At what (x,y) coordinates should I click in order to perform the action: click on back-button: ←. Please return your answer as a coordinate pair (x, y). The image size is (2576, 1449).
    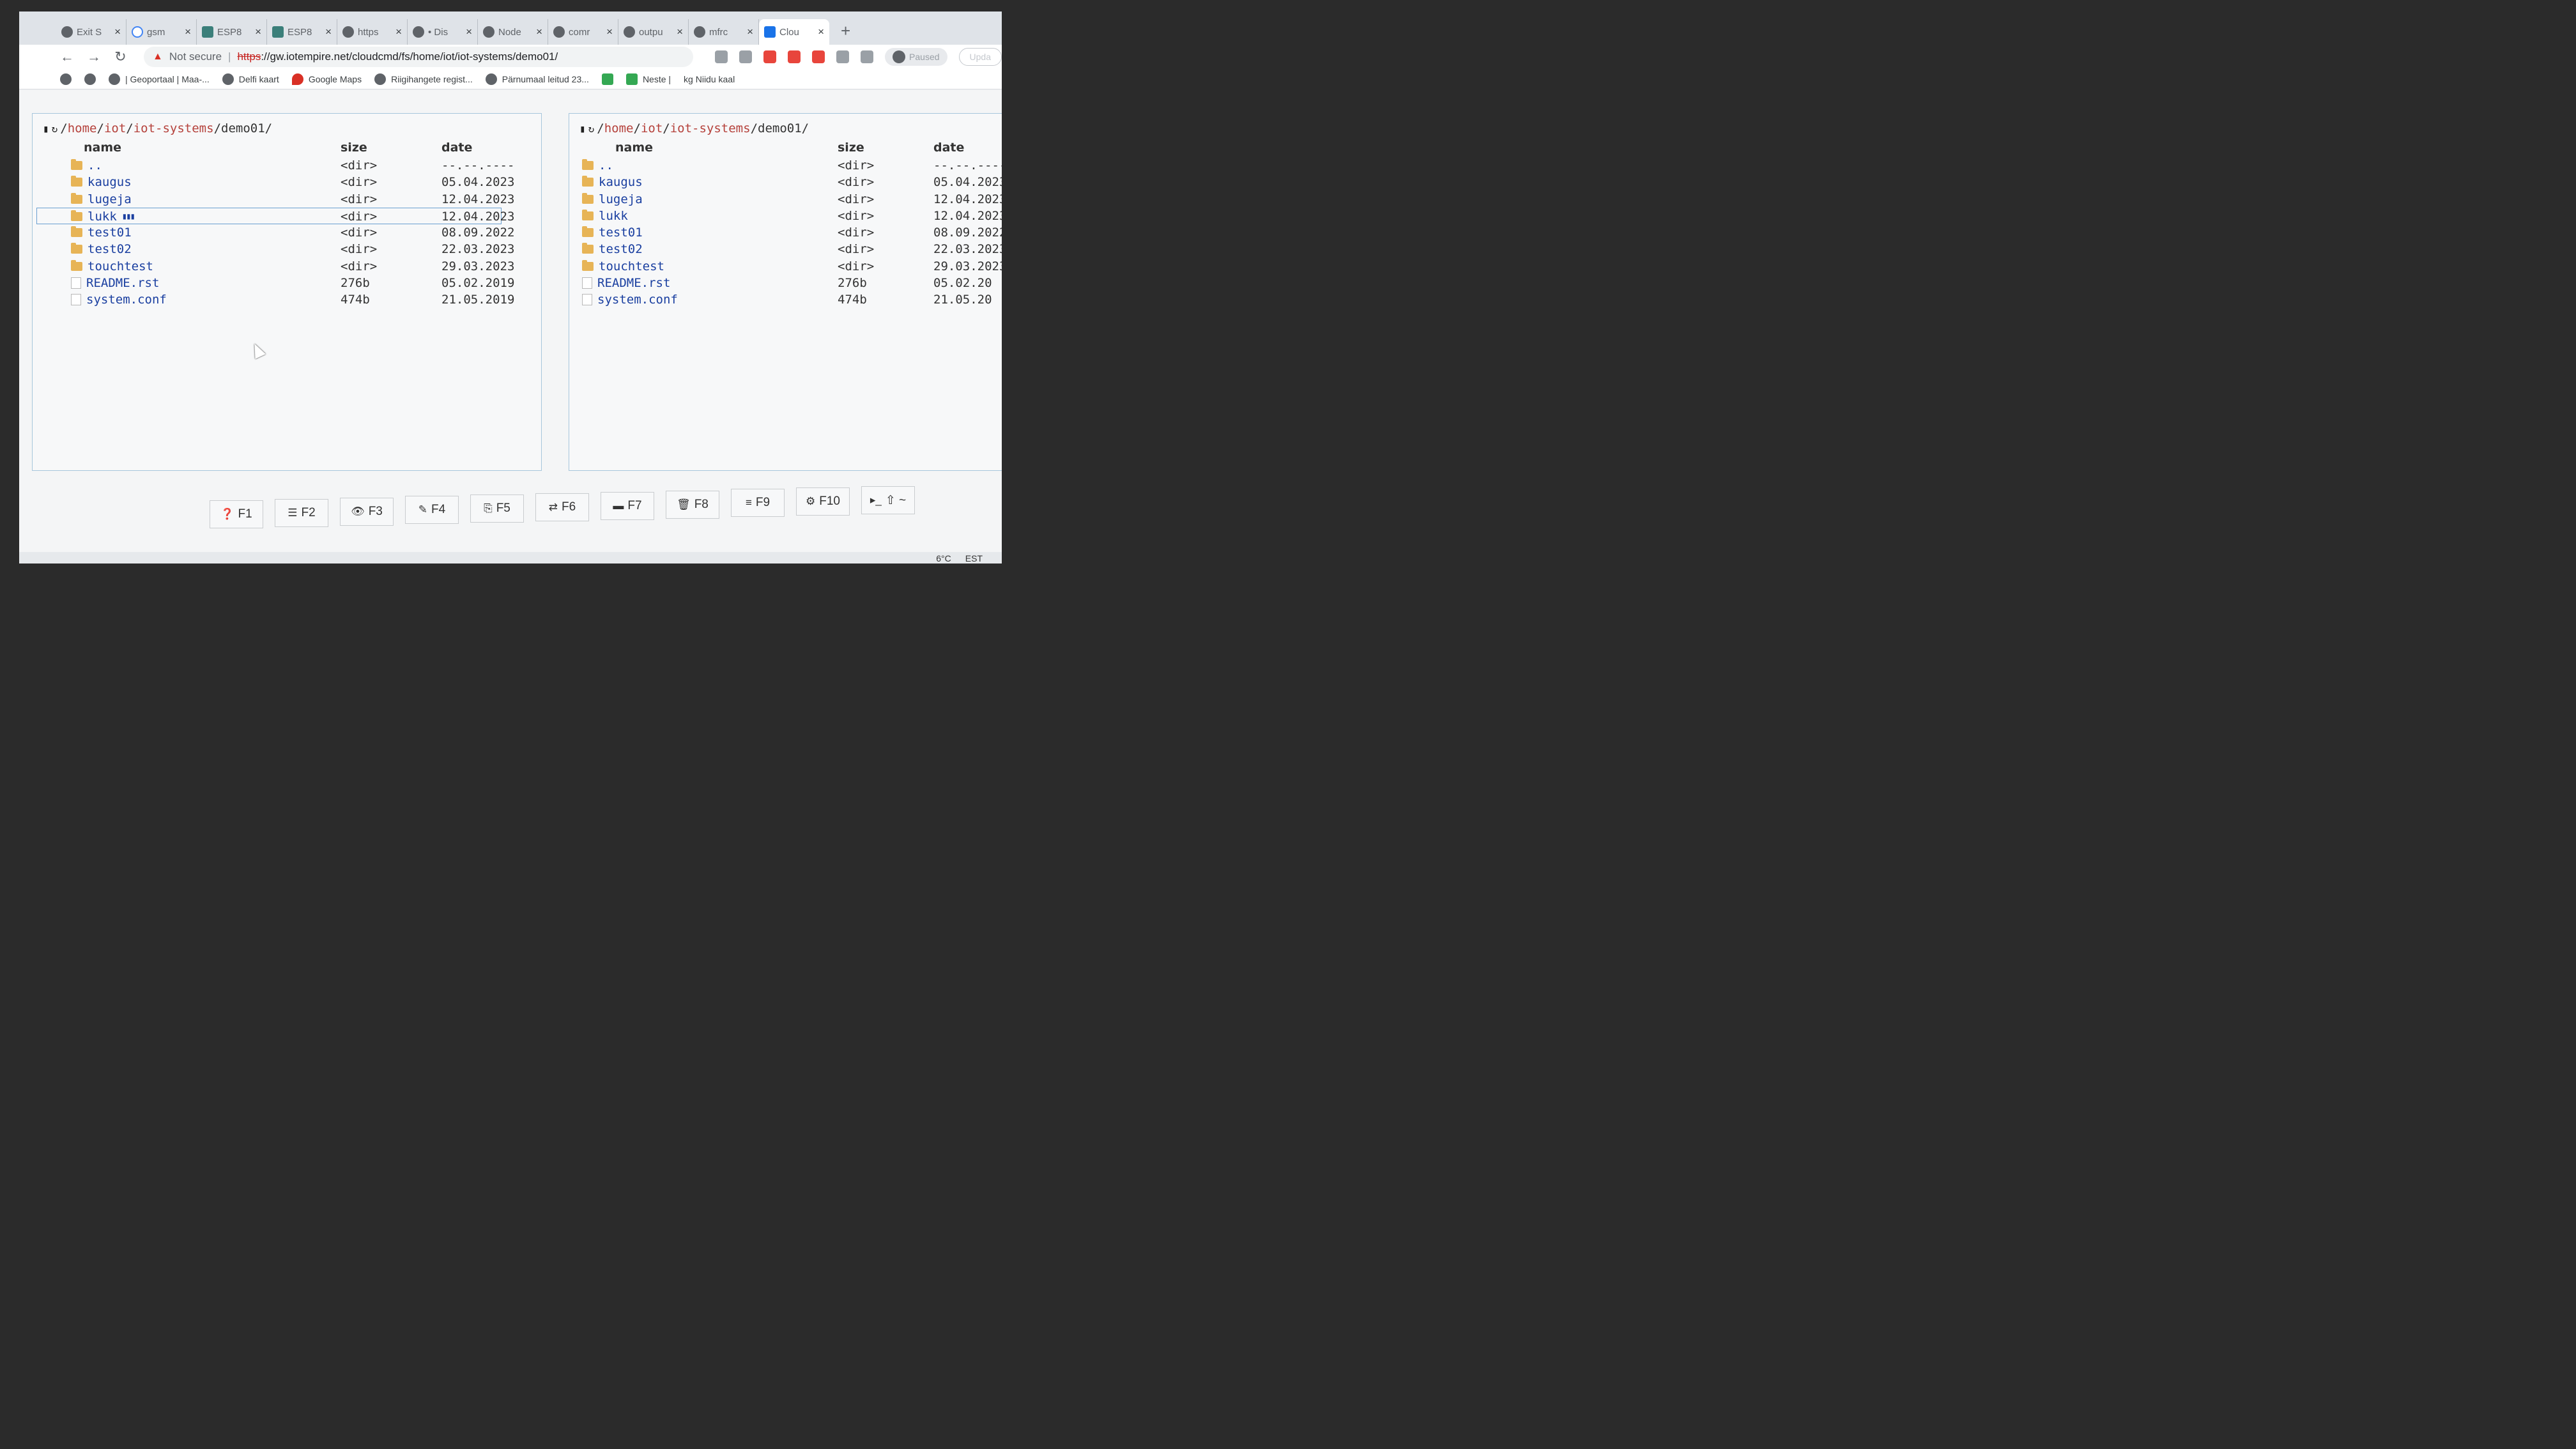
    Looking at the image, I should click on (67, 57).